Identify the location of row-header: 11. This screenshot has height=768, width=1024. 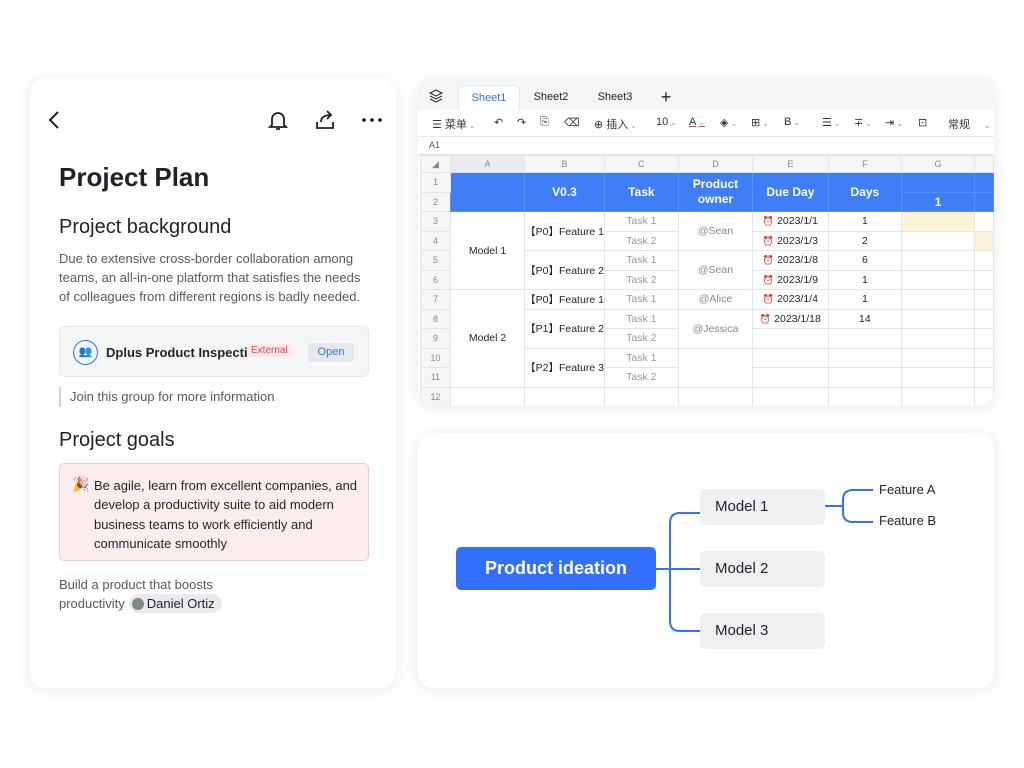
(435, 377).